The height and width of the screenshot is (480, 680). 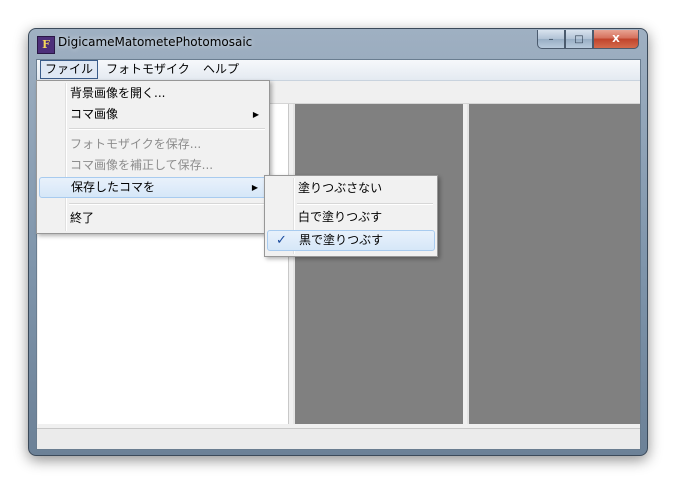 I want to click on minimize-button: –, so click(x=551, y=39).